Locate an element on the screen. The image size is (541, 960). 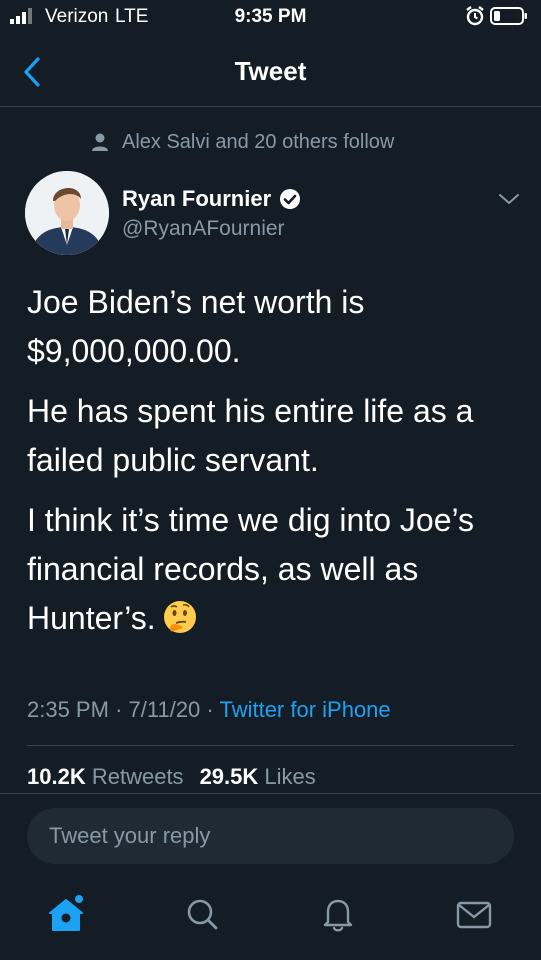
thinking-face-emoji is located at coordinates (179, 617).